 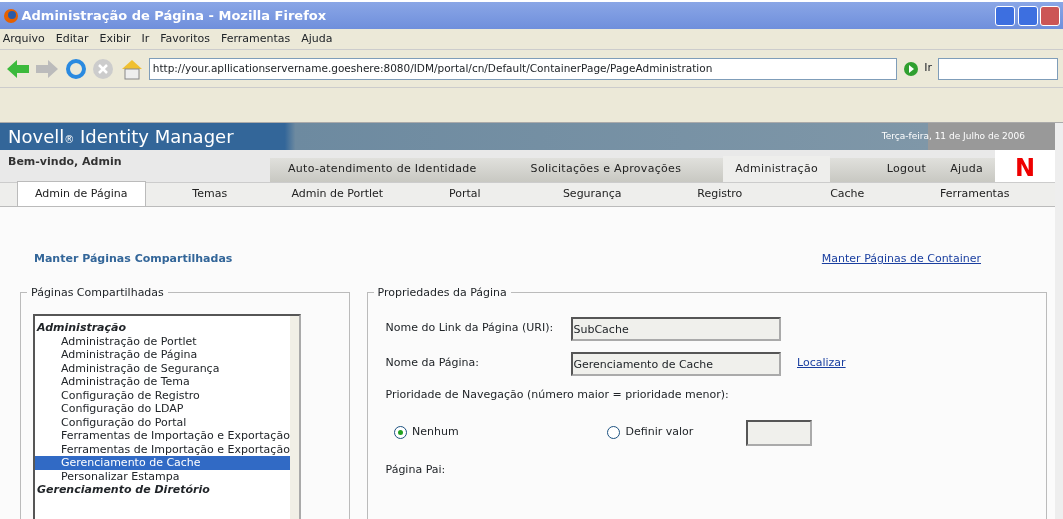 I want to click on link-name-field: SubCache, so click(x=675, y=328).